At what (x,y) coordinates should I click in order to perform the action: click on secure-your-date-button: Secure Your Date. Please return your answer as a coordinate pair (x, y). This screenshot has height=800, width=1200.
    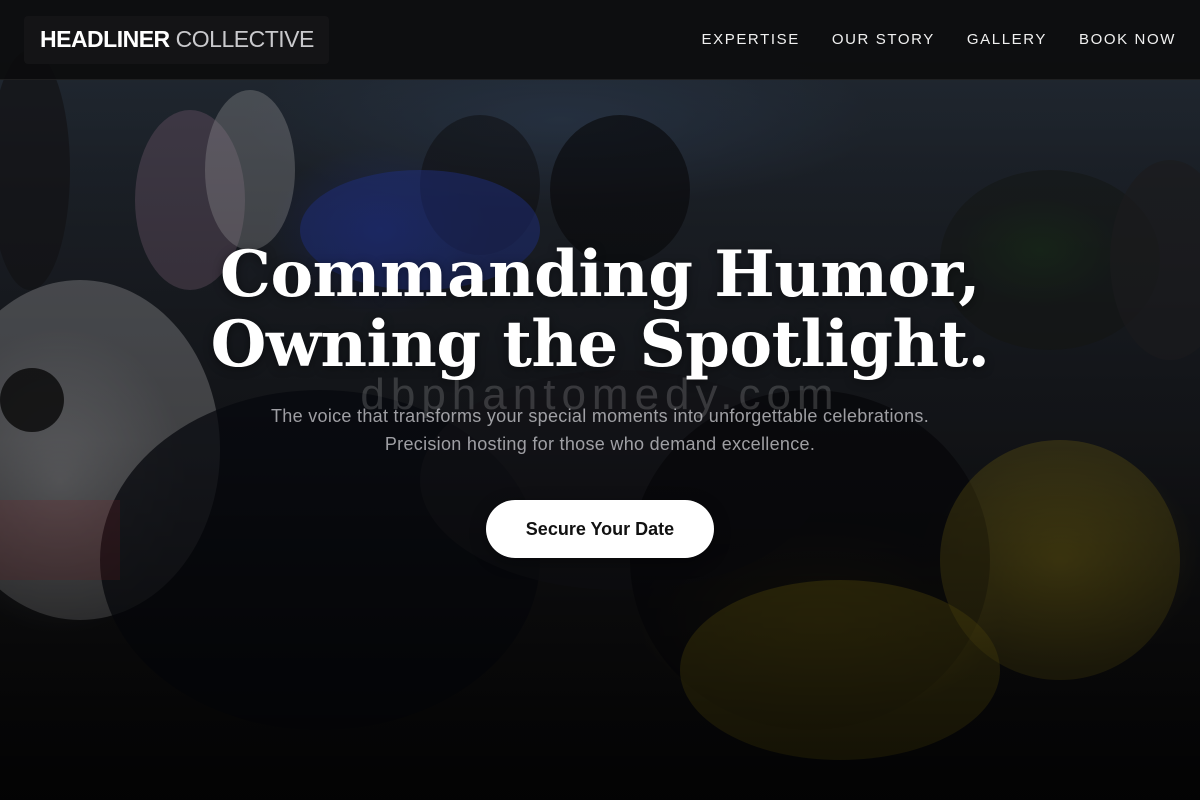
    Looking at the image, I should click on (600, 529).